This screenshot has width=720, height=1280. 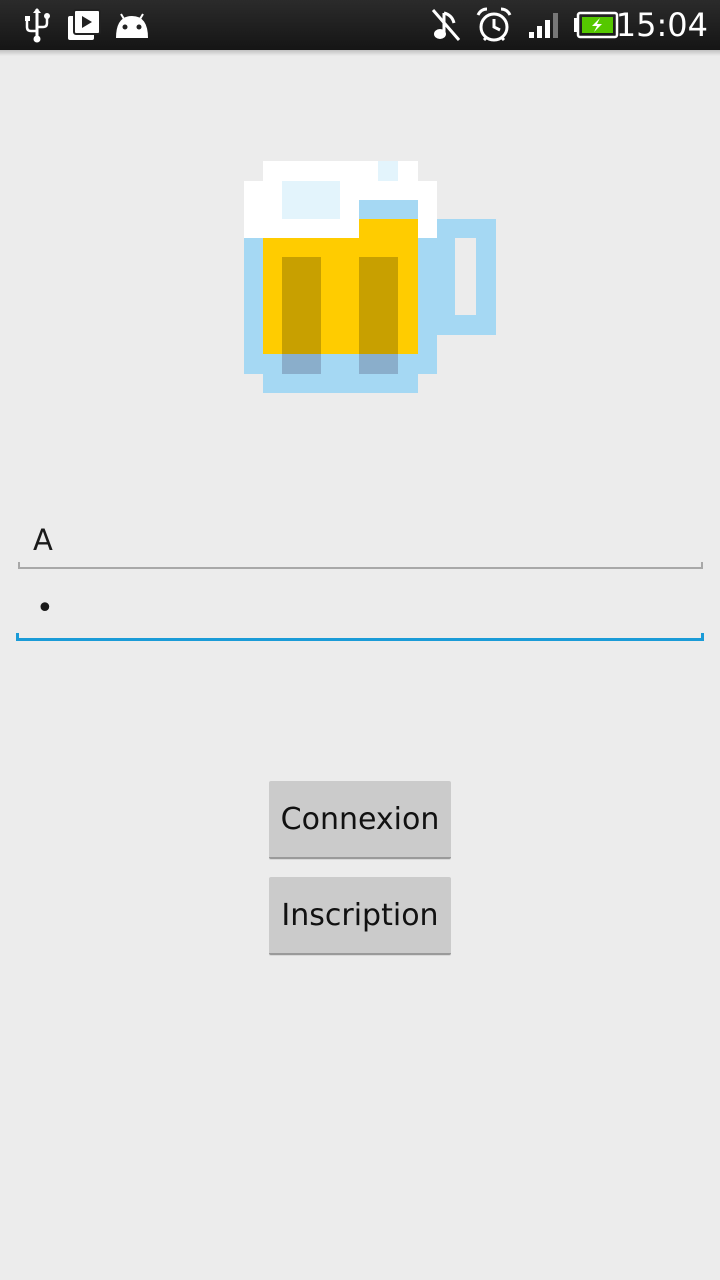 What do you see at coordinates (446, 25) in the screenshot?
I see `music-muted-icon` at bounding box center [446, 25].